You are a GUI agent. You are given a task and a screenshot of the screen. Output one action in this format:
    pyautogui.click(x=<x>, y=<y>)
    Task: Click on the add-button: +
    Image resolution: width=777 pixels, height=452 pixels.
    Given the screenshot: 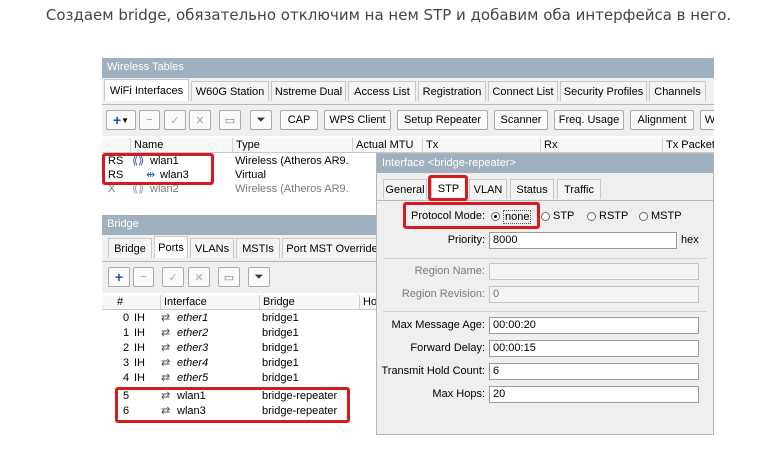 What is the action you would take?
    pyautogui.click(x=119, y=277)
    